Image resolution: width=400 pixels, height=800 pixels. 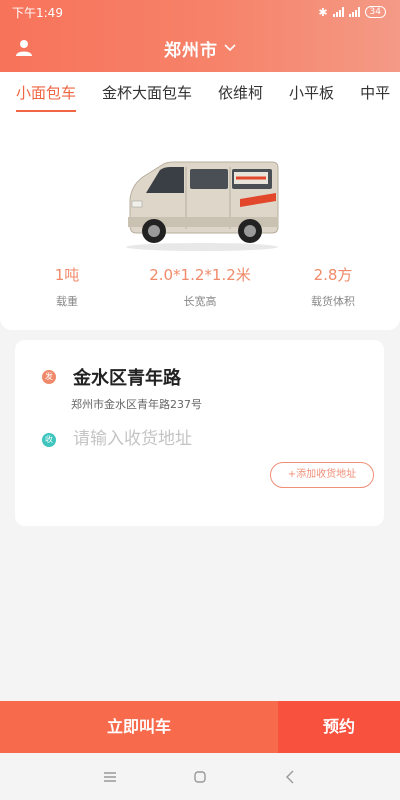 What do you see at coordinates (339, 727) in the screenshot?
I see `reserve-button: 预约` at bounding box center [339, 727].